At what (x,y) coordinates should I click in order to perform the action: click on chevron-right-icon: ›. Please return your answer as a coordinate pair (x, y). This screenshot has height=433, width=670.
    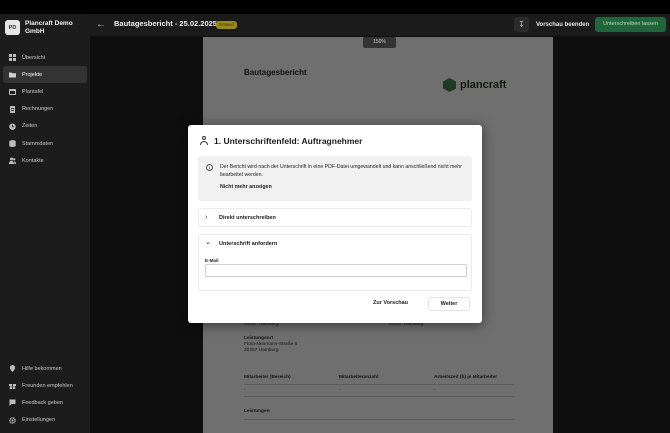
    Looking at the image, I should click on (206, 217).